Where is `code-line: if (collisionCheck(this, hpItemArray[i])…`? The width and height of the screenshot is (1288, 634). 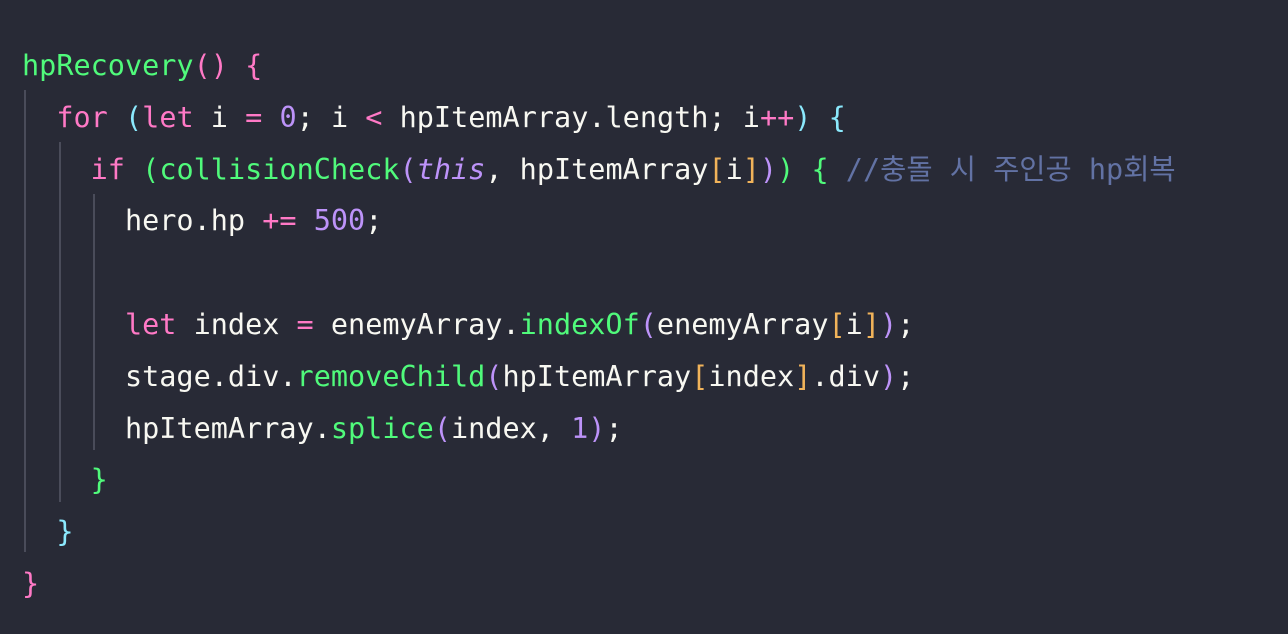
code-line: if (collisionCheck(this, hpItemArray[i])… is located at coordinates (599, 170).